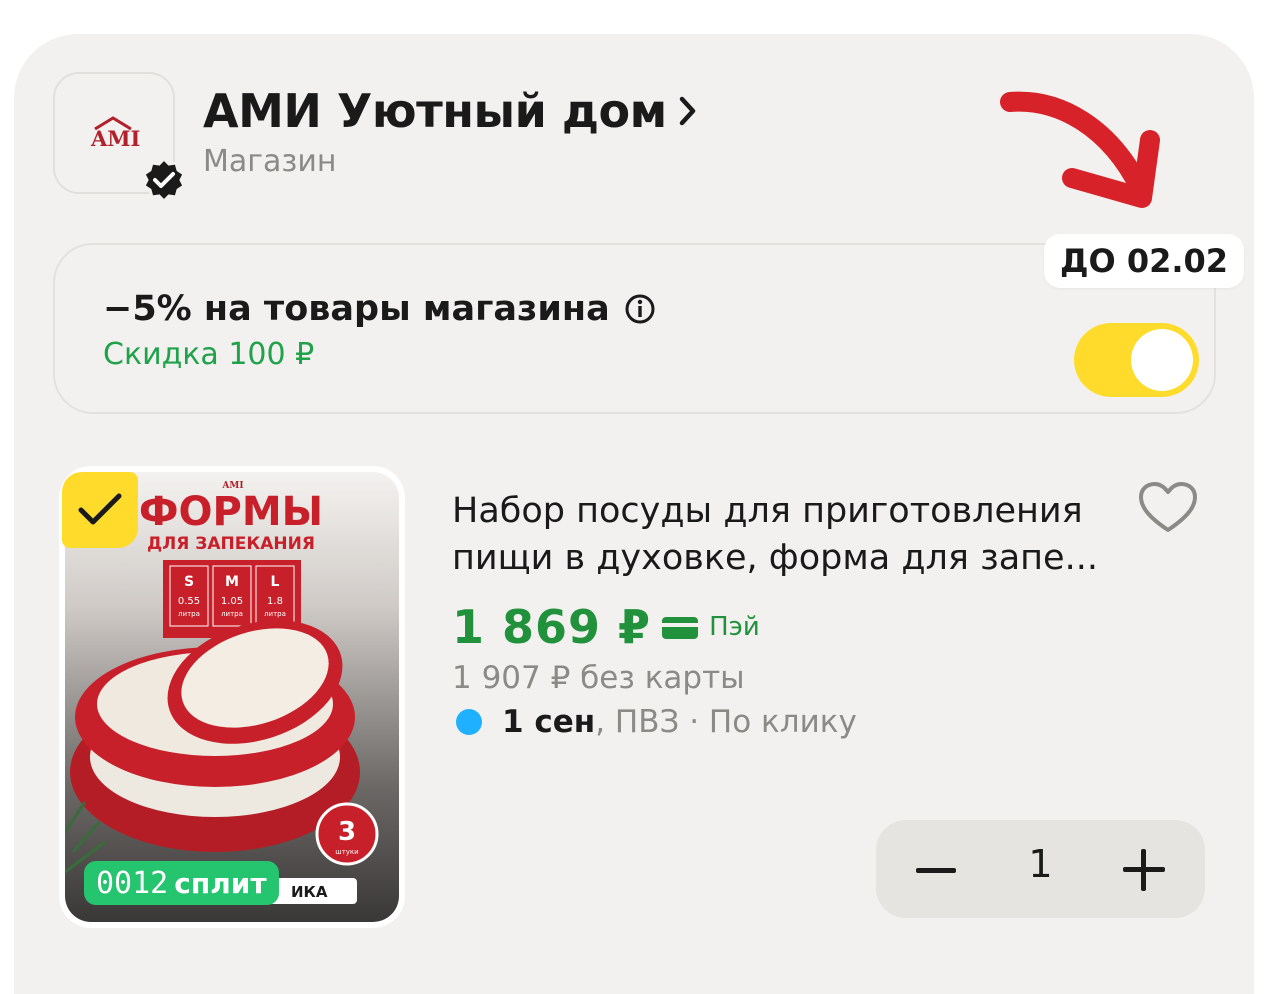 The width and height of the screenshot is (1280, 994). Describe the element at coordinates (231, 512) in the screenshot. I see `photo-title: ФОРМЫ` at that location.